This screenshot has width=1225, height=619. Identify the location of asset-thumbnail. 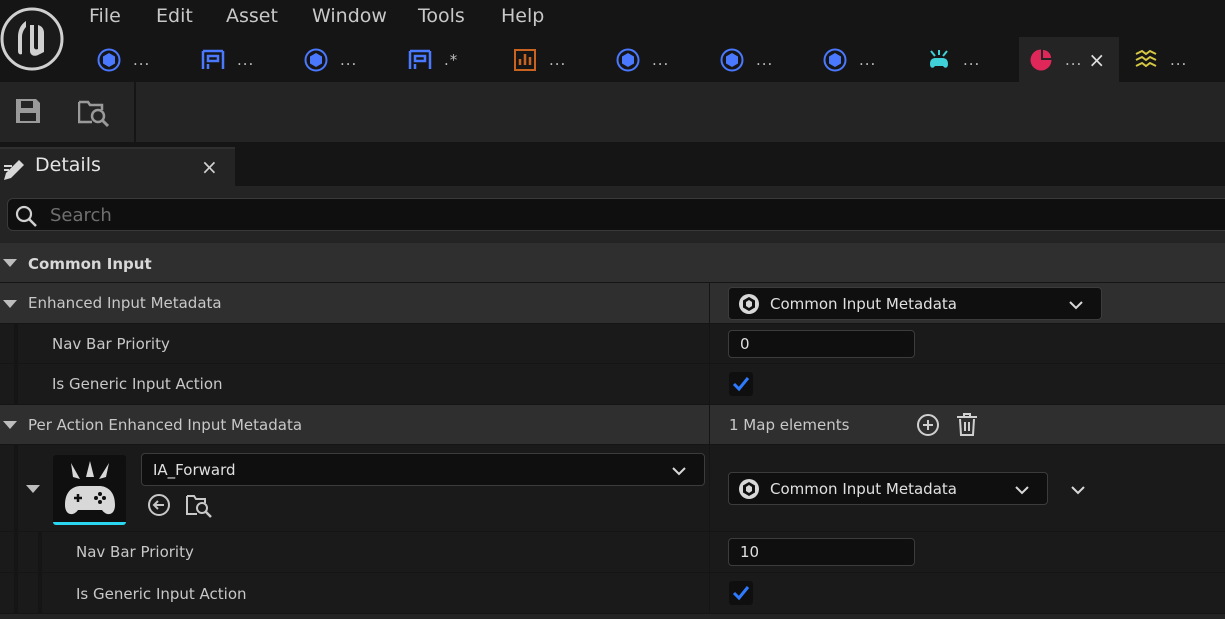
(89, 490).